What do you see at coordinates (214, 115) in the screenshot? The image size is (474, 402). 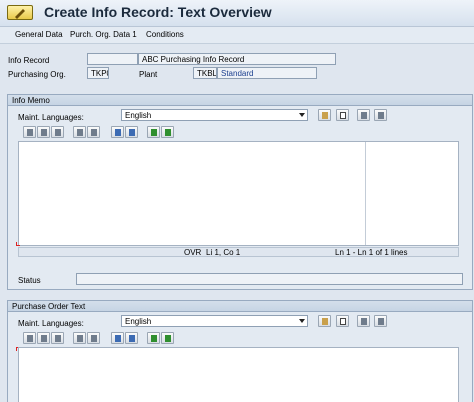 I see `language-select: English` at bounding box center [214, 115].